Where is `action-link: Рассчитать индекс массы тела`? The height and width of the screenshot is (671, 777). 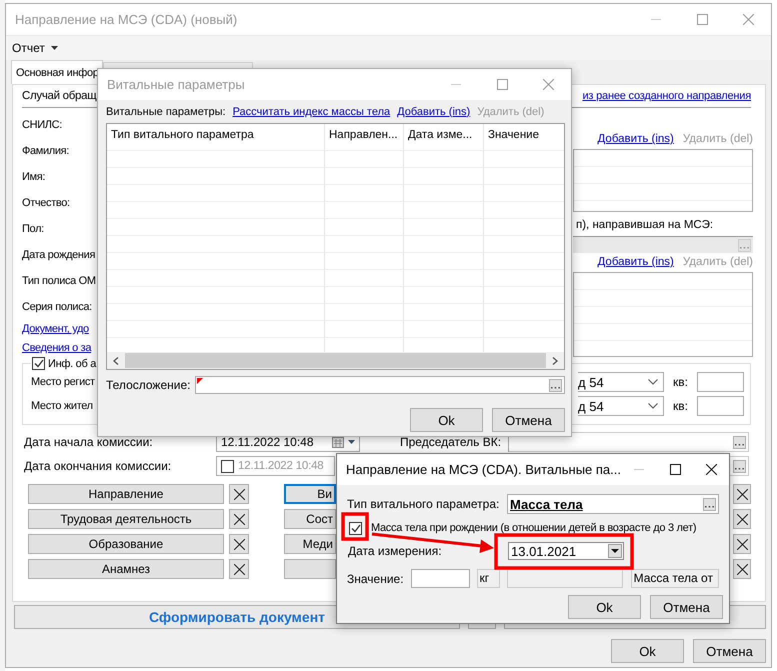
action-link: Рассчитать индекс массы тела is located at coordinates (311, 112).